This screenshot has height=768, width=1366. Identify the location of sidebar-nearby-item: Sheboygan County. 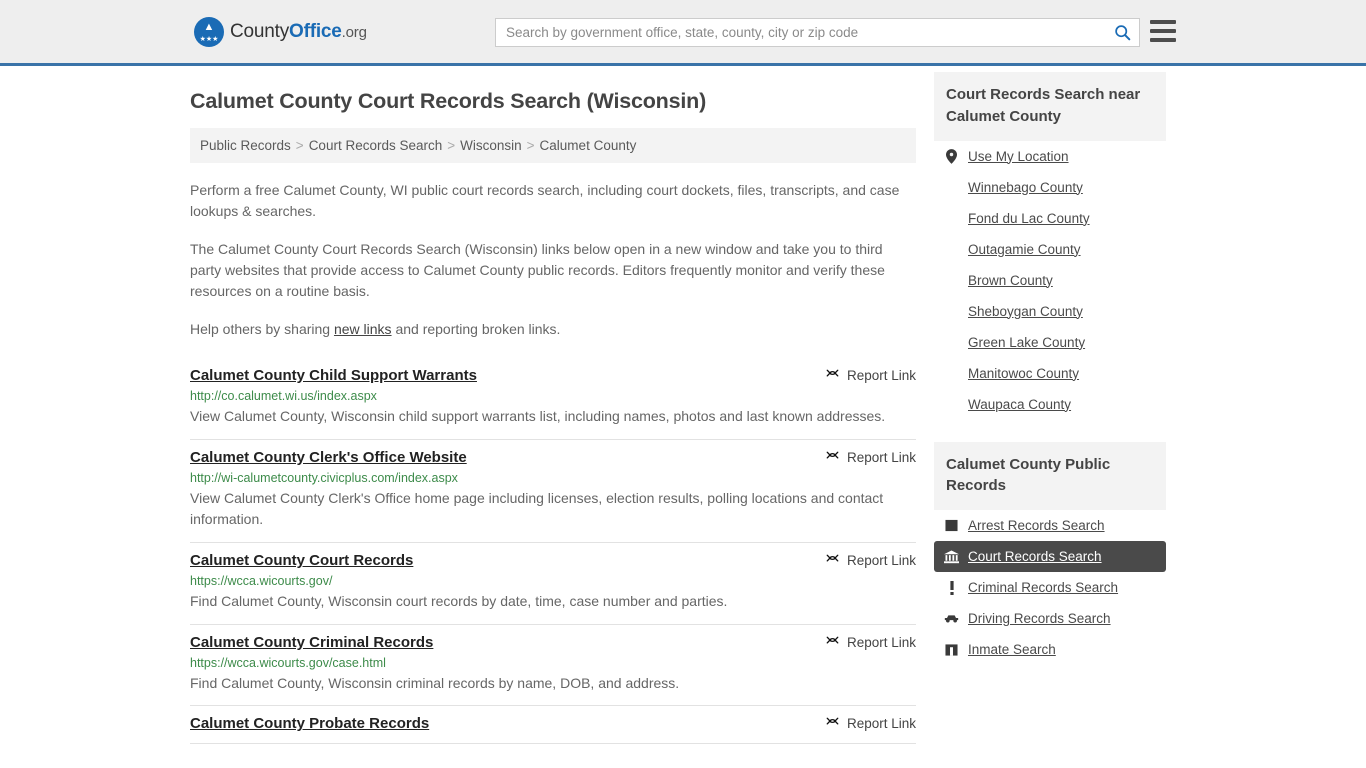
(1050, 311).